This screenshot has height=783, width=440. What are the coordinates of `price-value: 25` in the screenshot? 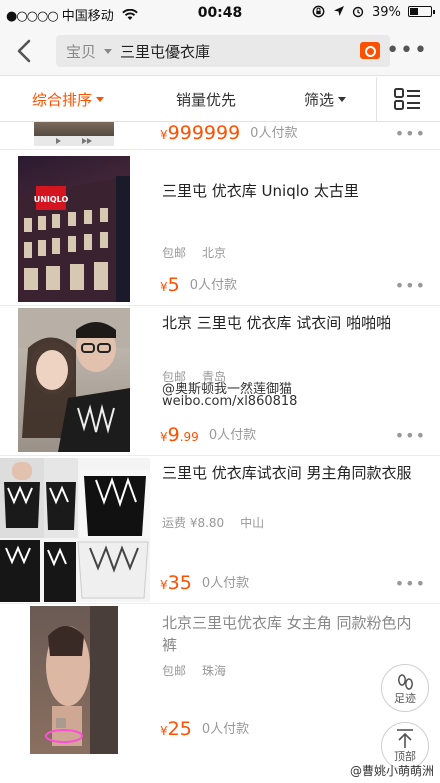 It's located at (179, 729).